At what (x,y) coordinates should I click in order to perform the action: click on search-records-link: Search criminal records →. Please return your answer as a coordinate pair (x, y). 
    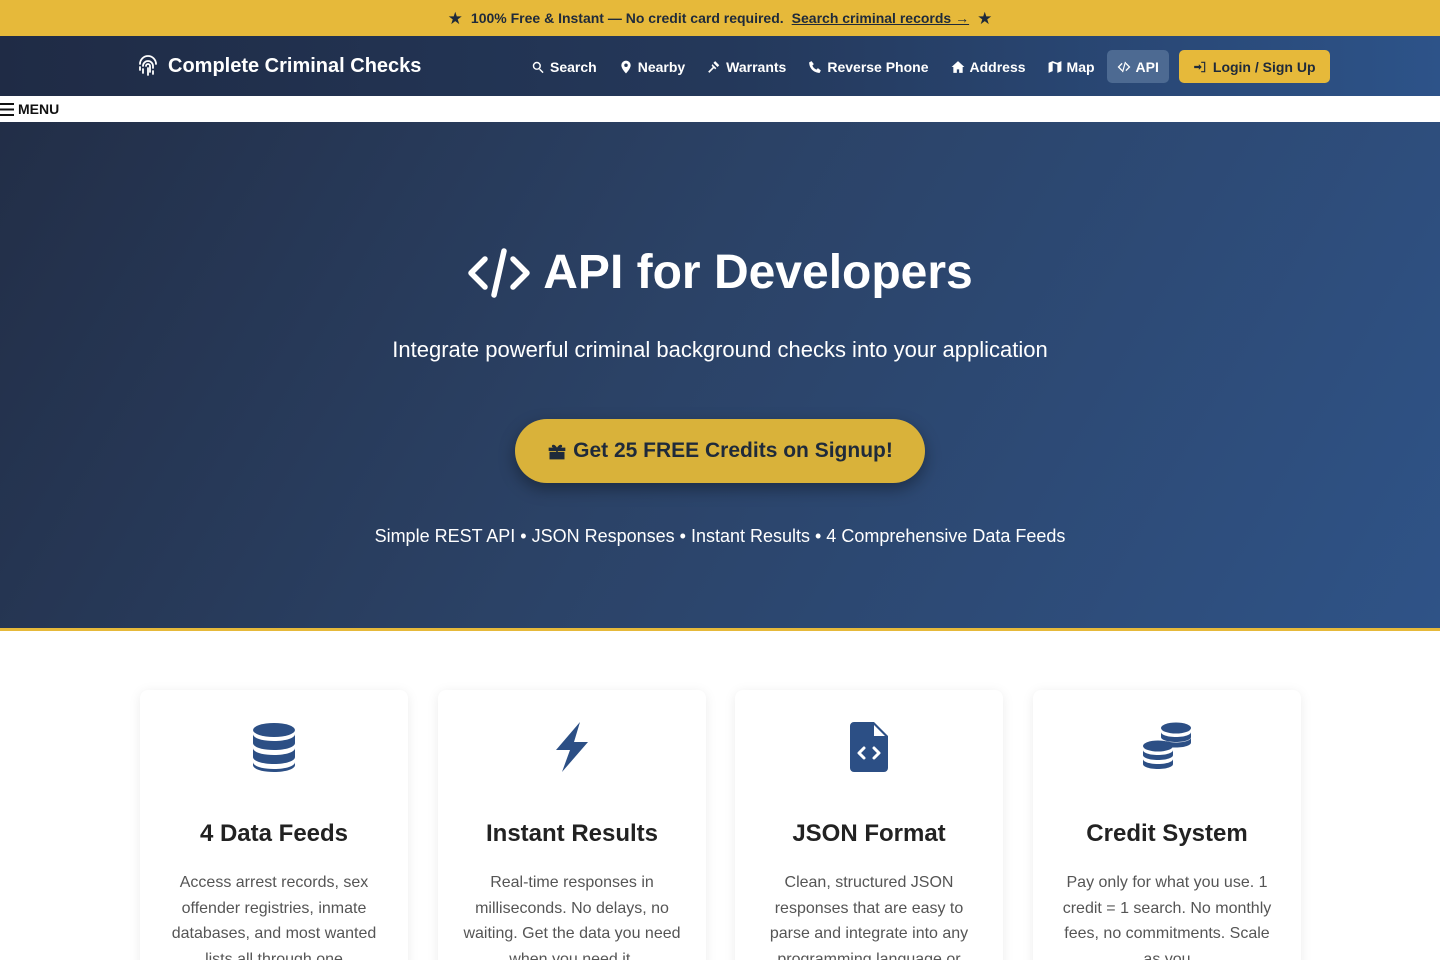
    Looking at the image, I should click on (880, 18).